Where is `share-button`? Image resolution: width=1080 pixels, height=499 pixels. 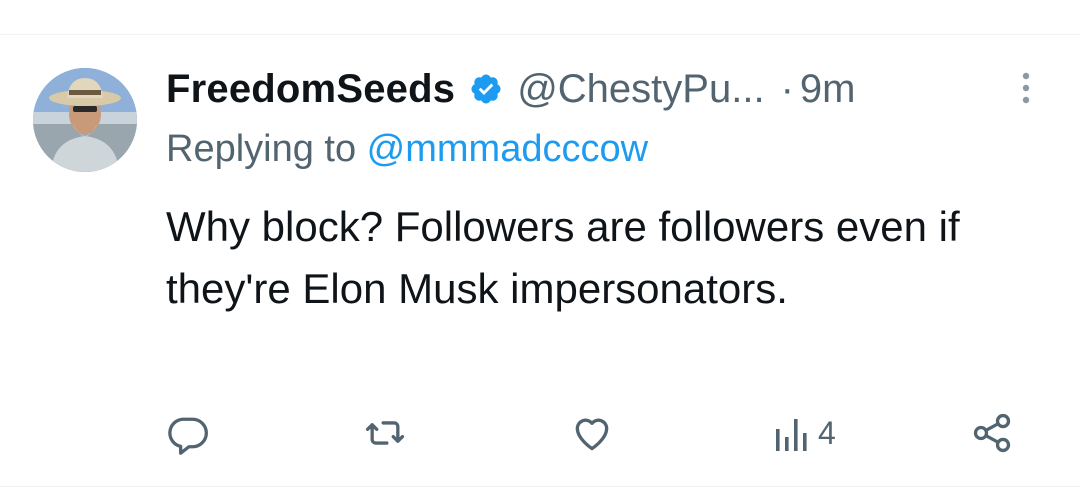 share-button is located at coordinates (992, 433).